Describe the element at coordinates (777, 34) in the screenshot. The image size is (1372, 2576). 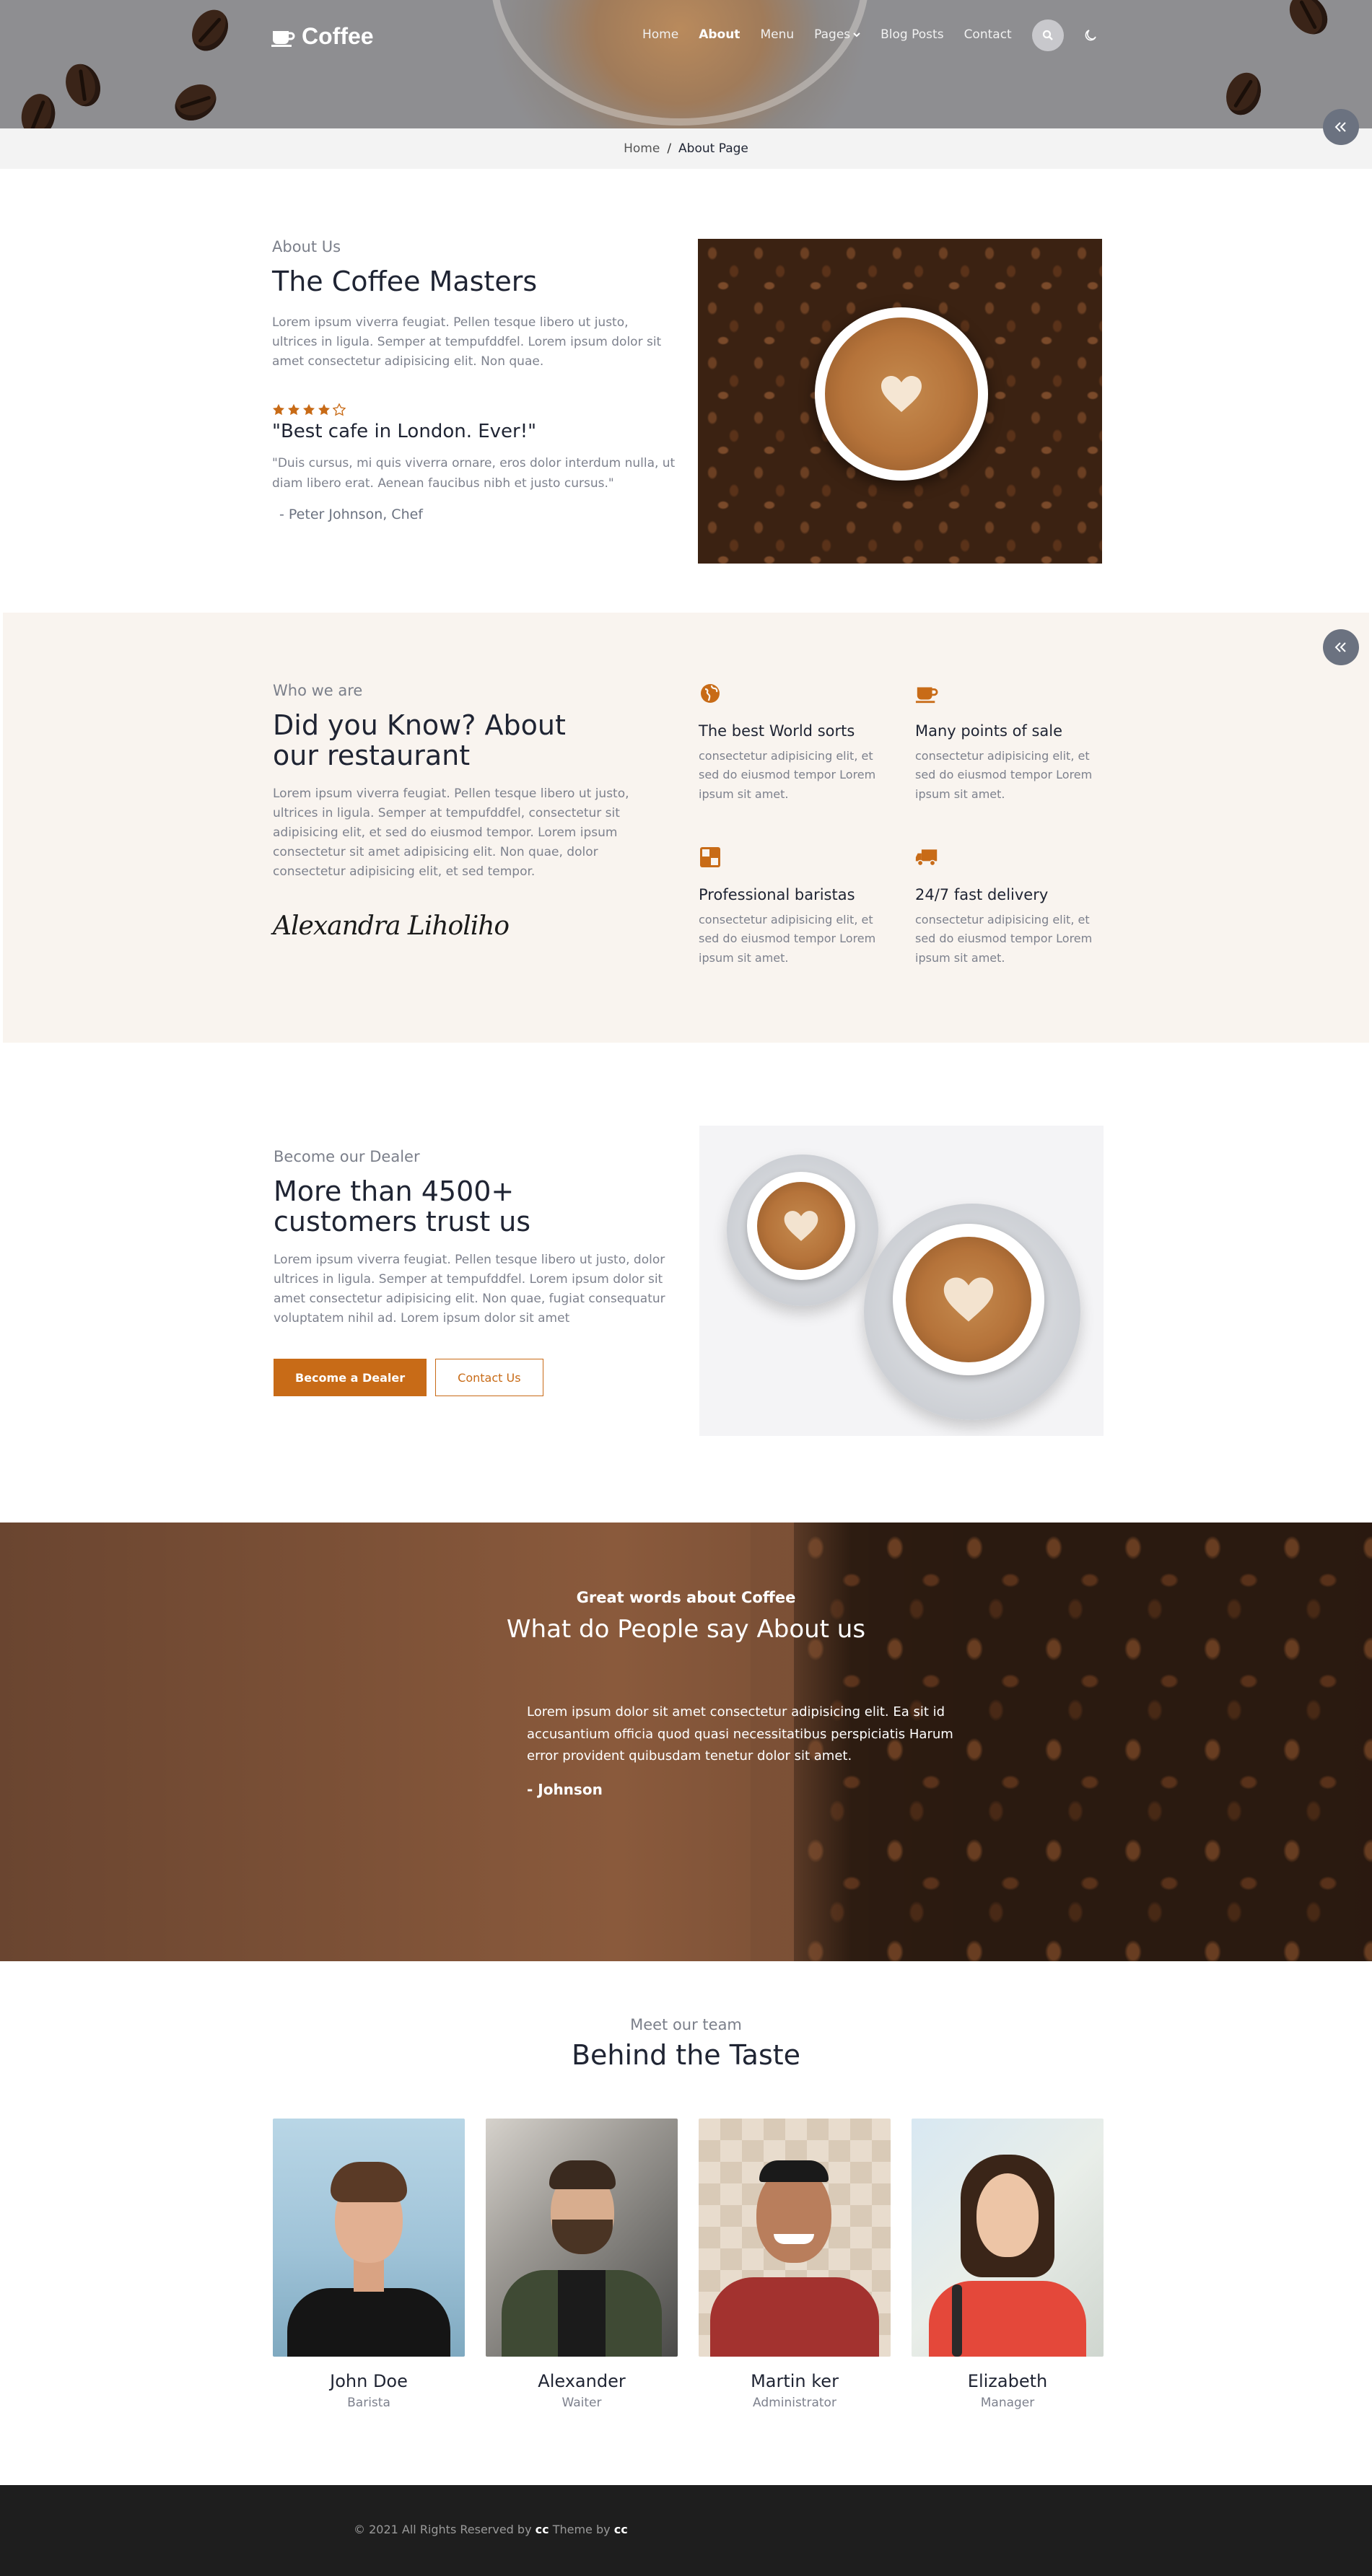
I see `nav-menu: Menu` at that location.